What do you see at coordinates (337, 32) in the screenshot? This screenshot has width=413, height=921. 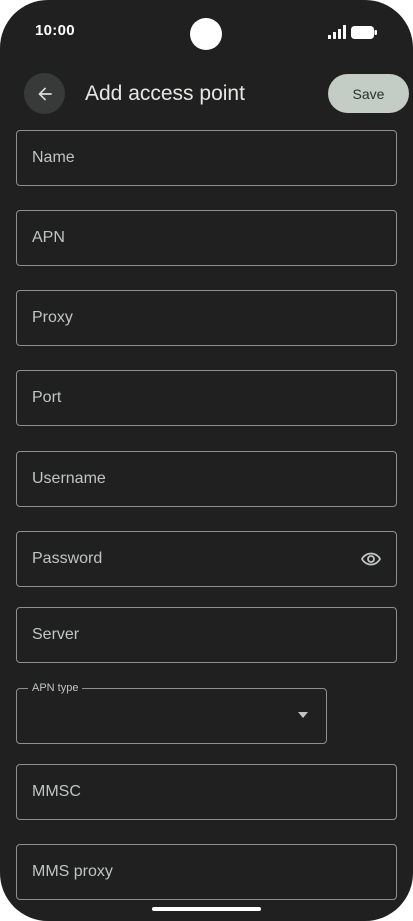 I see `signal-icon` at bounding box center [337, 32].